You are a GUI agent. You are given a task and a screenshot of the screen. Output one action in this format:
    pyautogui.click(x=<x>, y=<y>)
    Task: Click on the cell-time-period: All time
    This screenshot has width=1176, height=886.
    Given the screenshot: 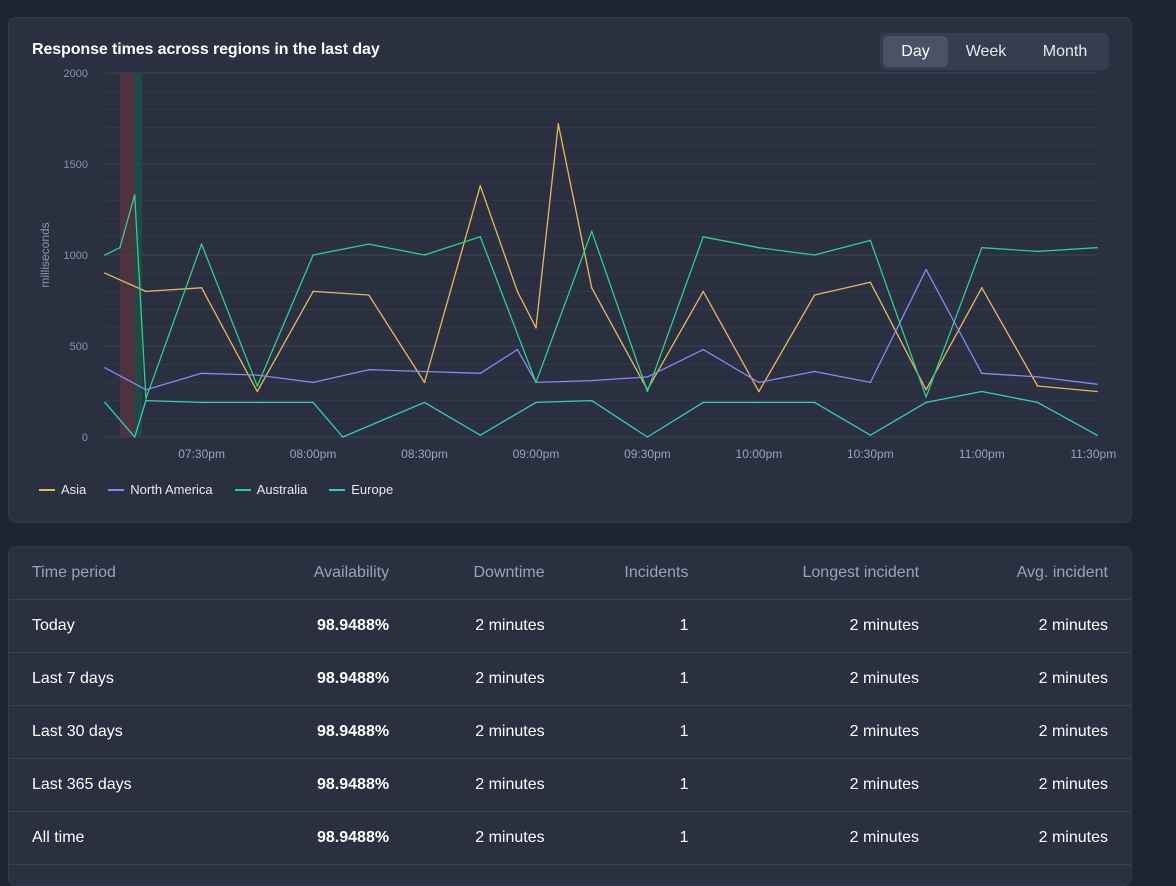 What is the action you would take?
    pyautogui.click(x=129, y=838)
    